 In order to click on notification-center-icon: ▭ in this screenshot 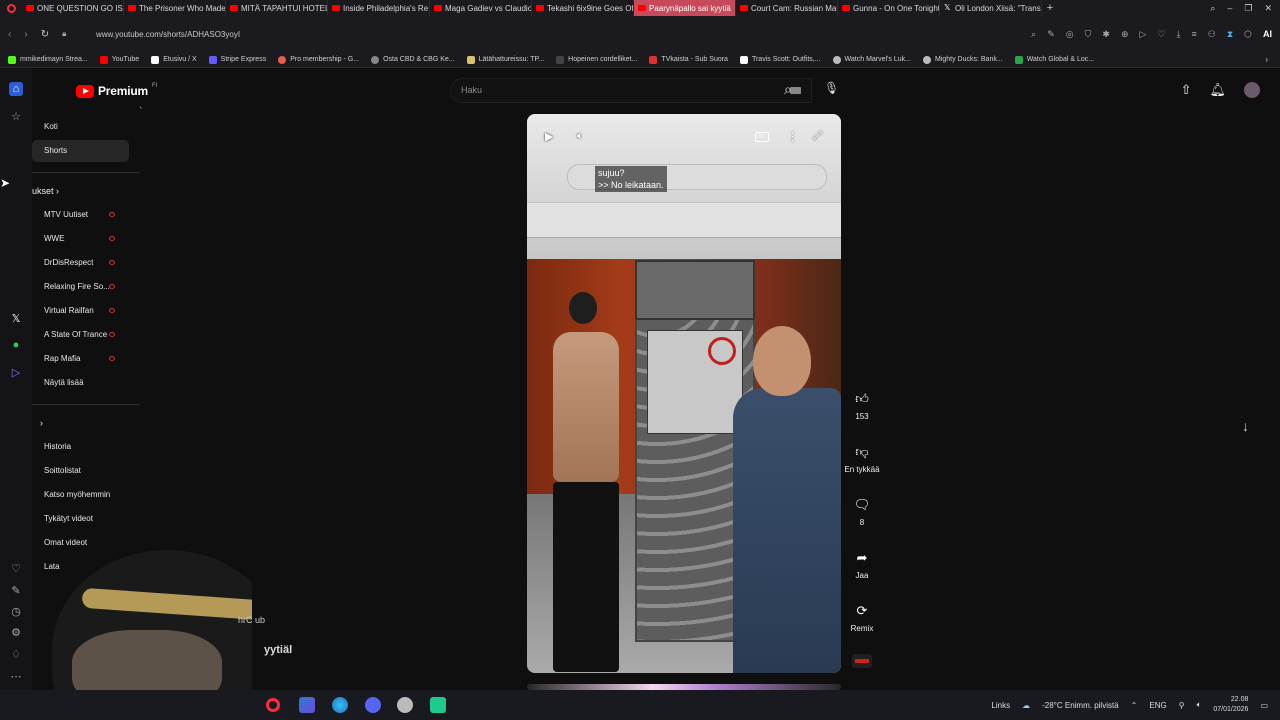, I will do `click(1264, 705)`.